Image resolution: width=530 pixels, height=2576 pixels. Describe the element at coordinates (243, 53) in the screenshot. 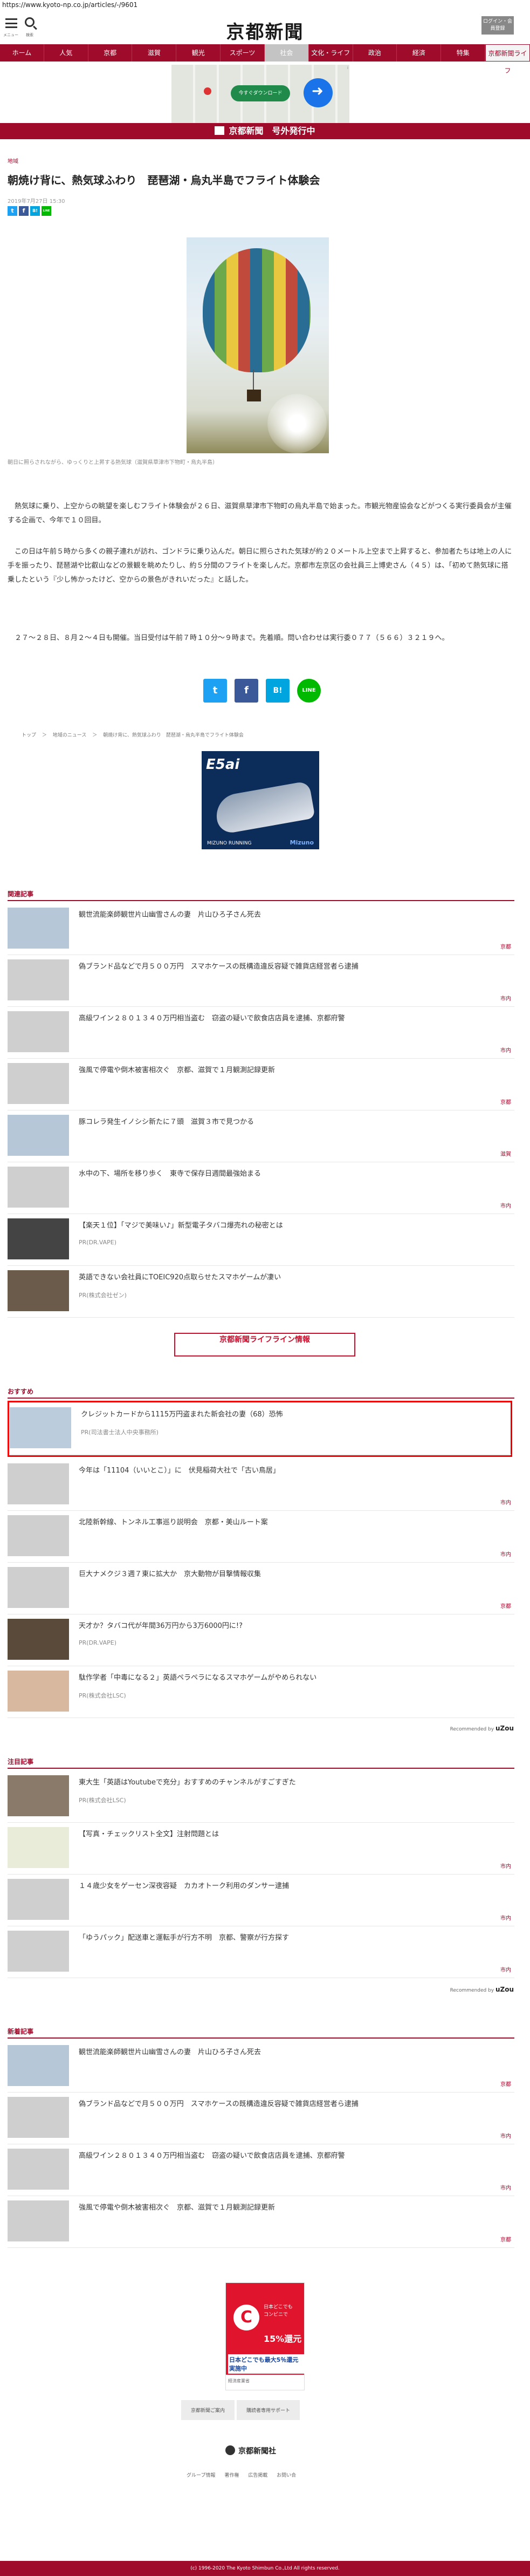

I see `nav-sports: スポーツ` at that location.